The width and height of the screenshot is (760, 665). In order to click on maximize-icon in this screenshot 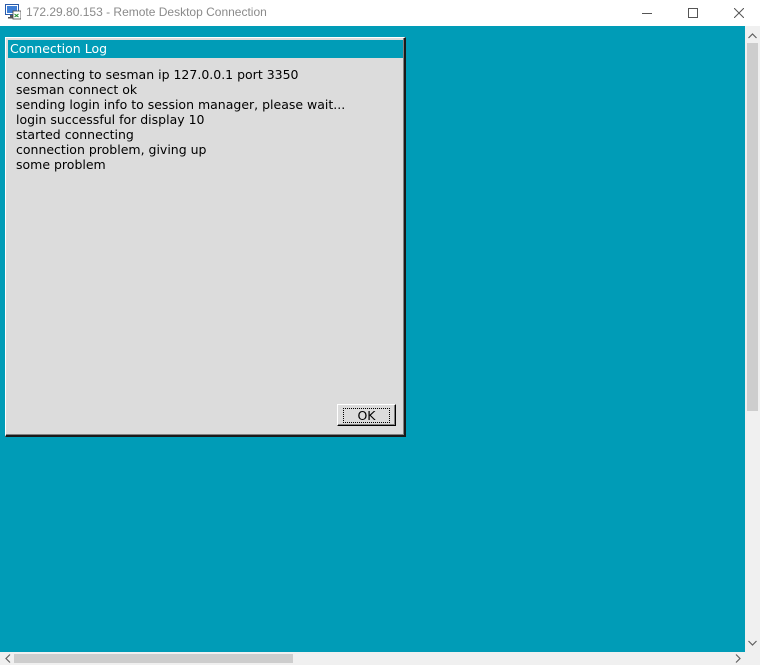, I will do `click(693, 13)`.